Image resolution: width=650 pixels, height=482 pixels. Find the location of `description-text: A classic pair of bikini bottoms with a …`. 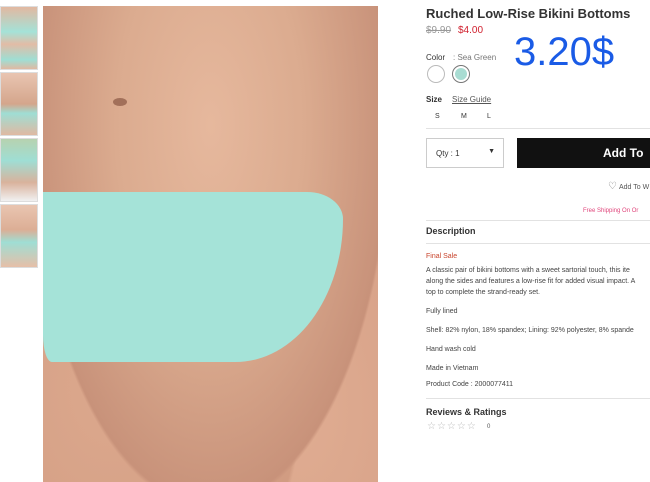

description-text: A classic pair of bikini bottoms with a … is located at coordinates (538, 281).